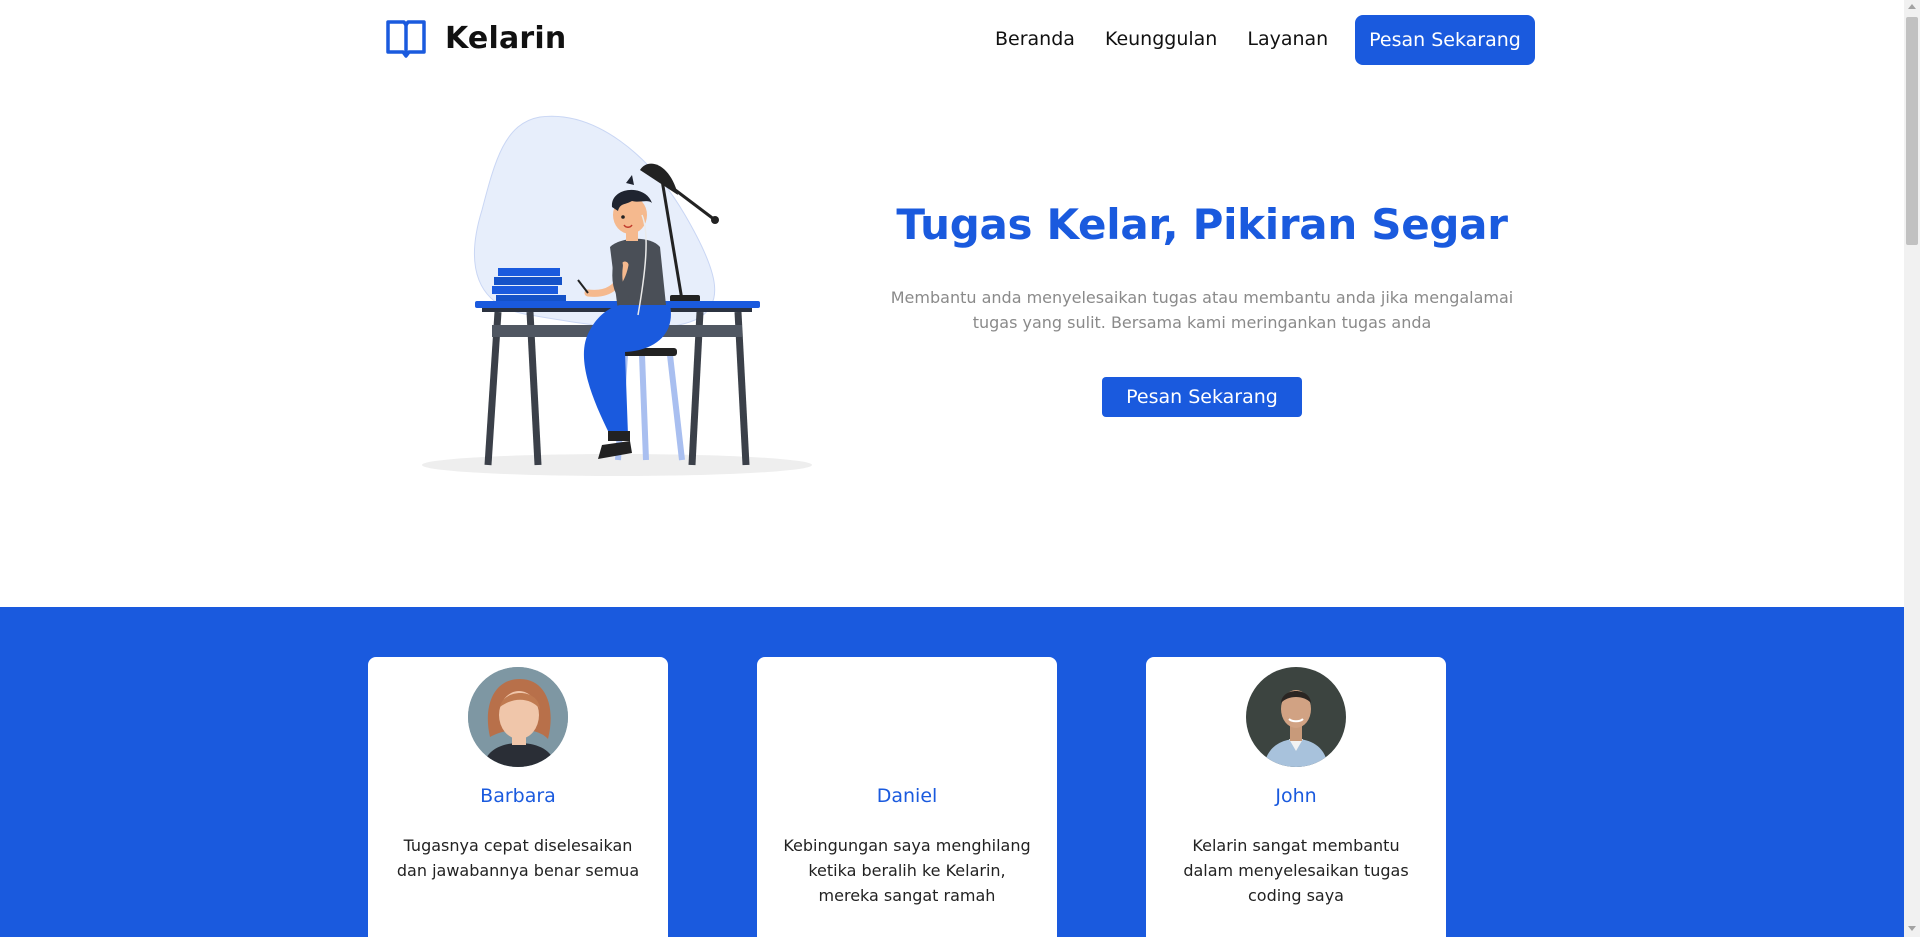 Image resolution: width=1920 pixels, height=937 pixels. Describe the element at coordinates (1287, 39) in the screenshot. I see `nav-link-layanan: Layanan` at that location.